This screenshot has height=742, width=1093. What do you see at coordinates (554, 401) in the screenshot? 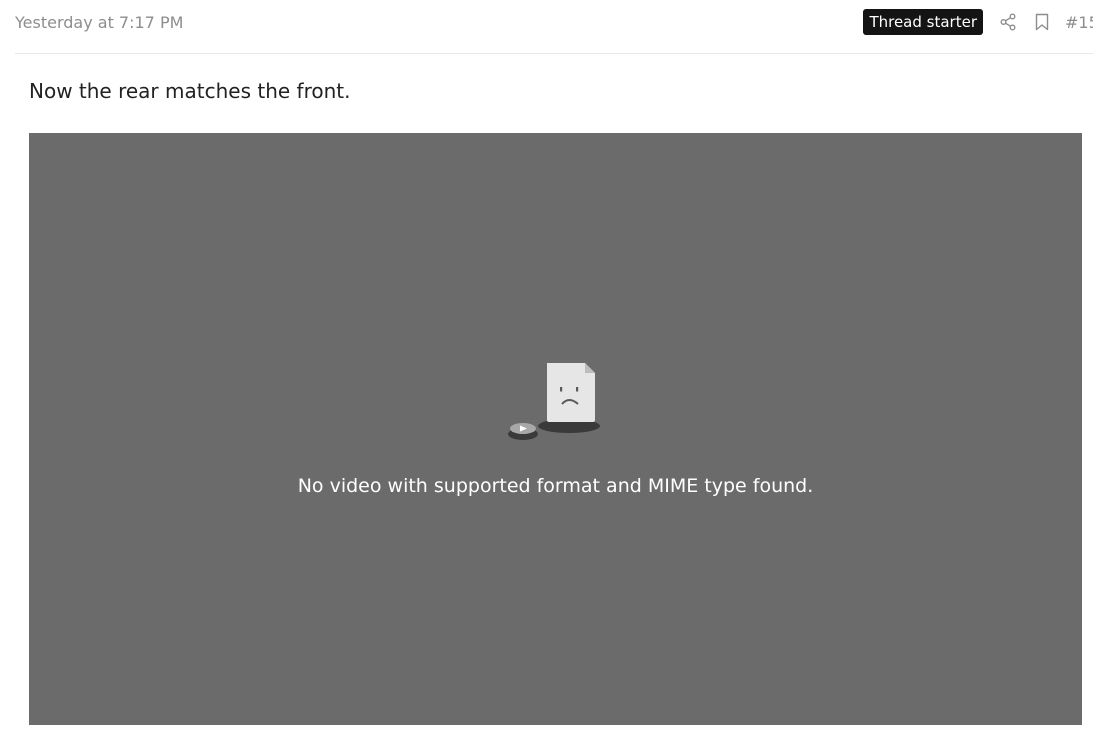
I see `broken-file-icon` at bounding box center [554, 401].